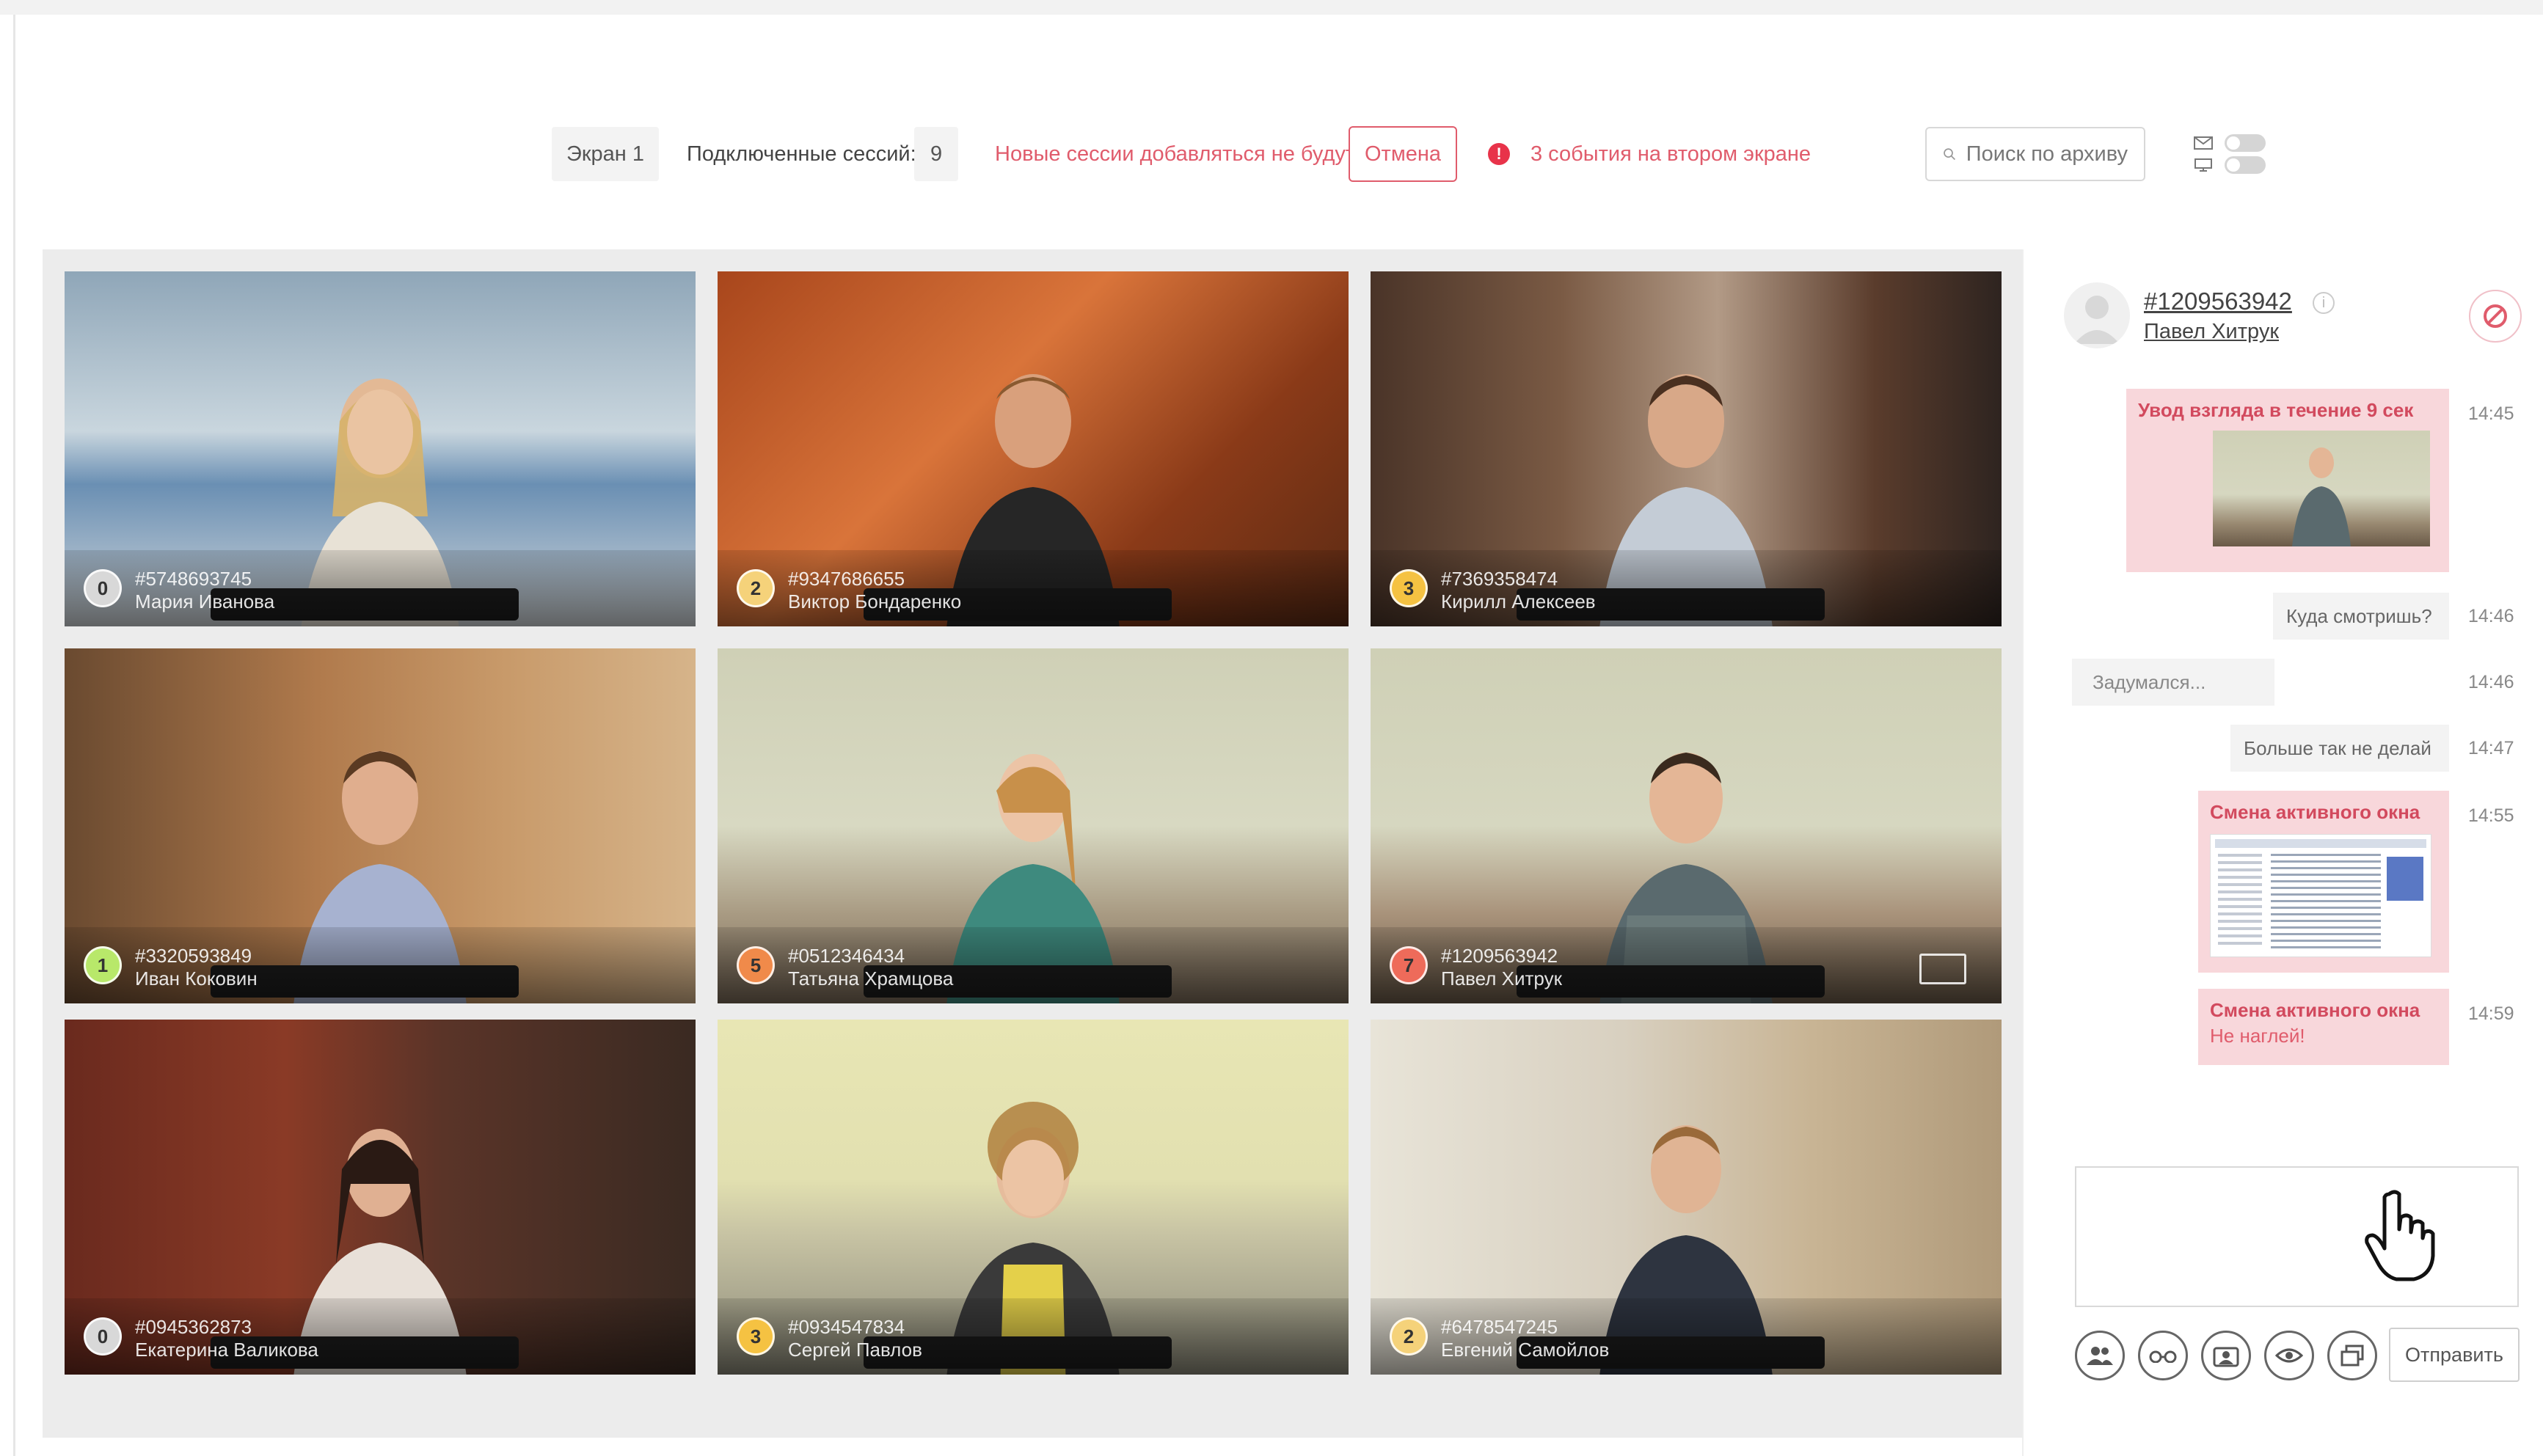 This screenshot has width=2543, height=1456. I want to click on send-button: Отправить, so click(2454, 1355).